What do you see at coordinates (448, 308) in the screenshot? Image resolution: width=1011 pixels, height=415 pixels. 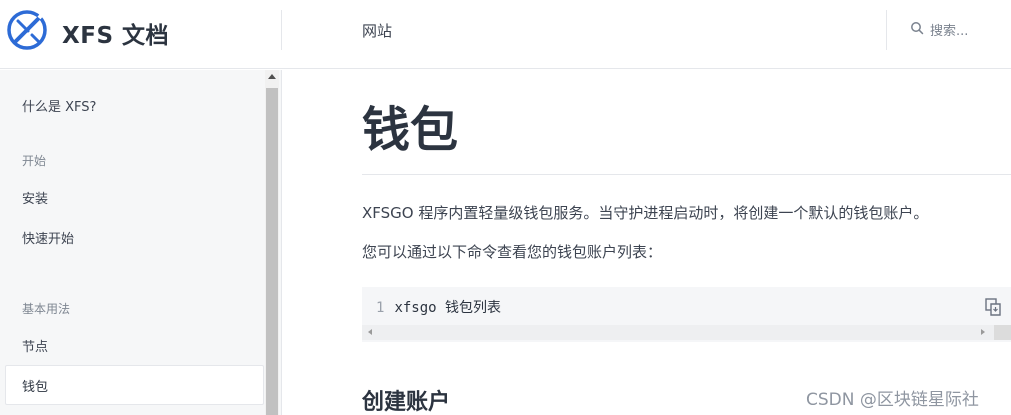 I see `code-text: xfsgo 钱包列表` at bounding box center [448, 308].